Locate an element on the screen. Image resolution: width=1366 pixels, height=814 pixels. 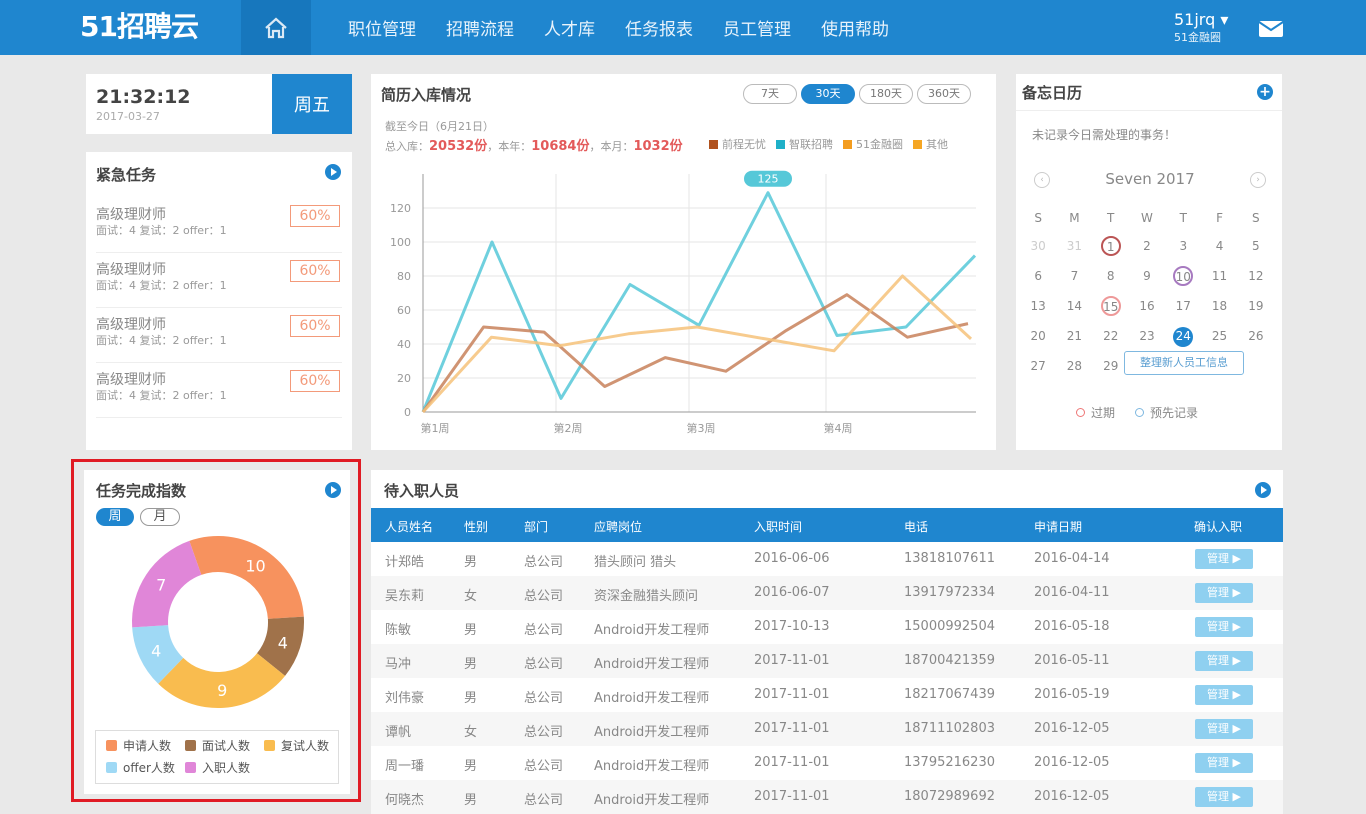
nav-item-reports: 任务报表 is located at coordinates (659, 27).